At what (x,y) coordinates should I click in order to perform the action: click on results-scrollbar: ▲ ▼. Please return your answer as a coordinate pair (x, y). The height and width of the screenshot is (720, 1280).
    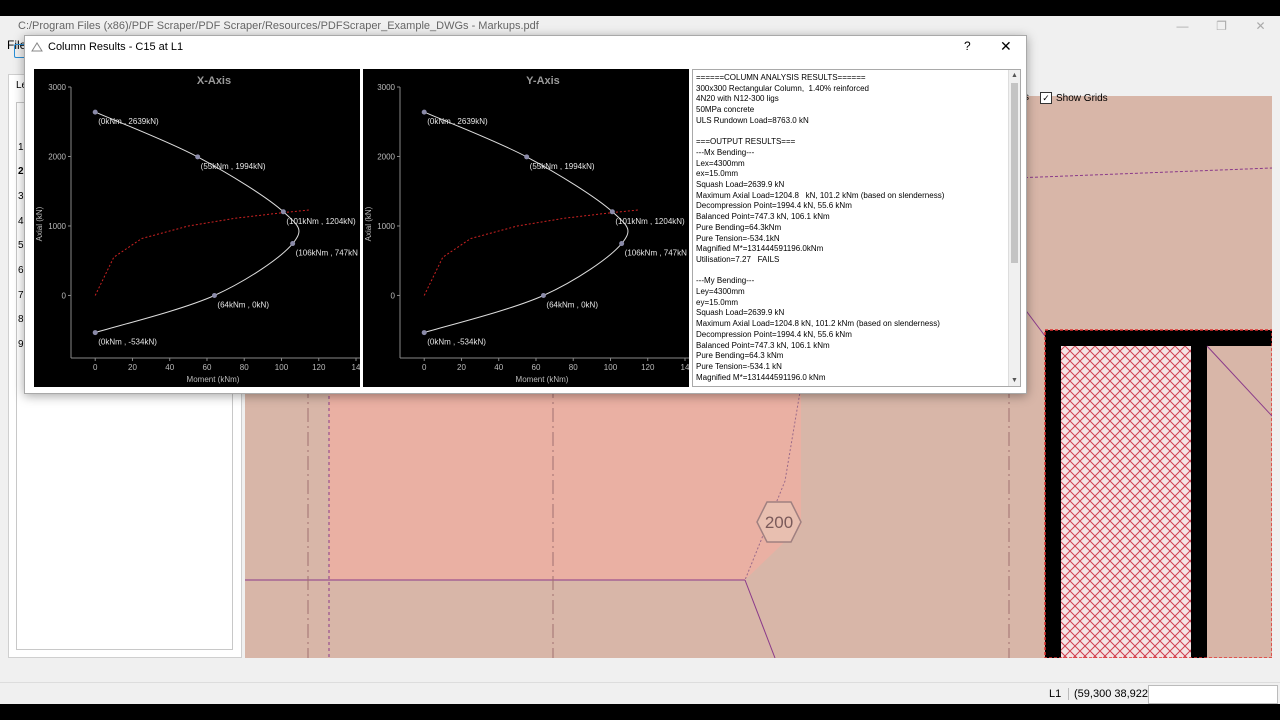
    Looking at the image, I should click on (1014, 228).